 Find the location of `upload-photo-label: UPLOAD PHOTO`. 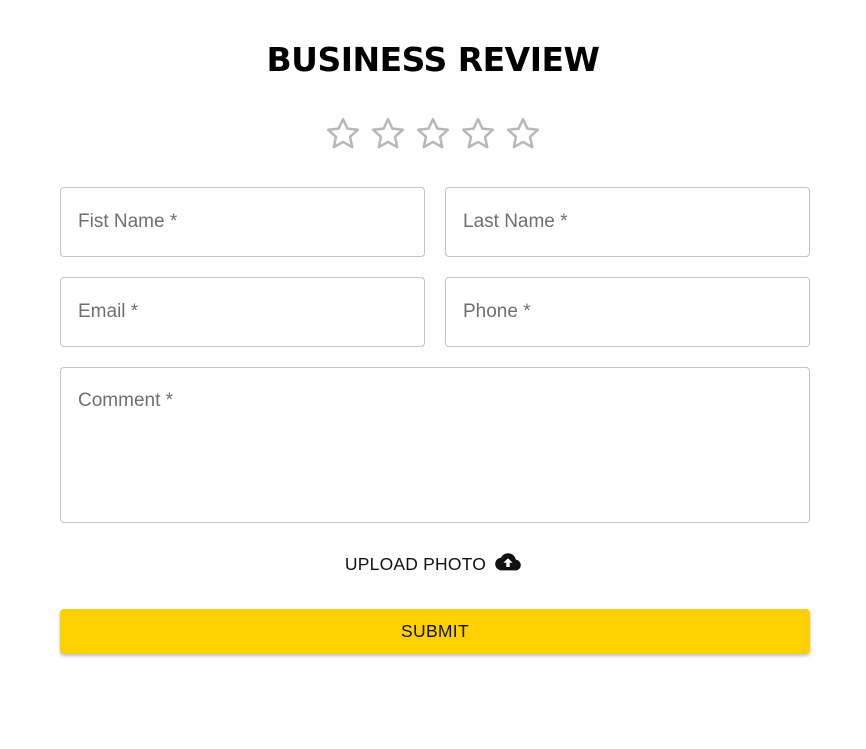

upload-photo-label: UPLOAD PHOTO is located at coordinates (415, 564).